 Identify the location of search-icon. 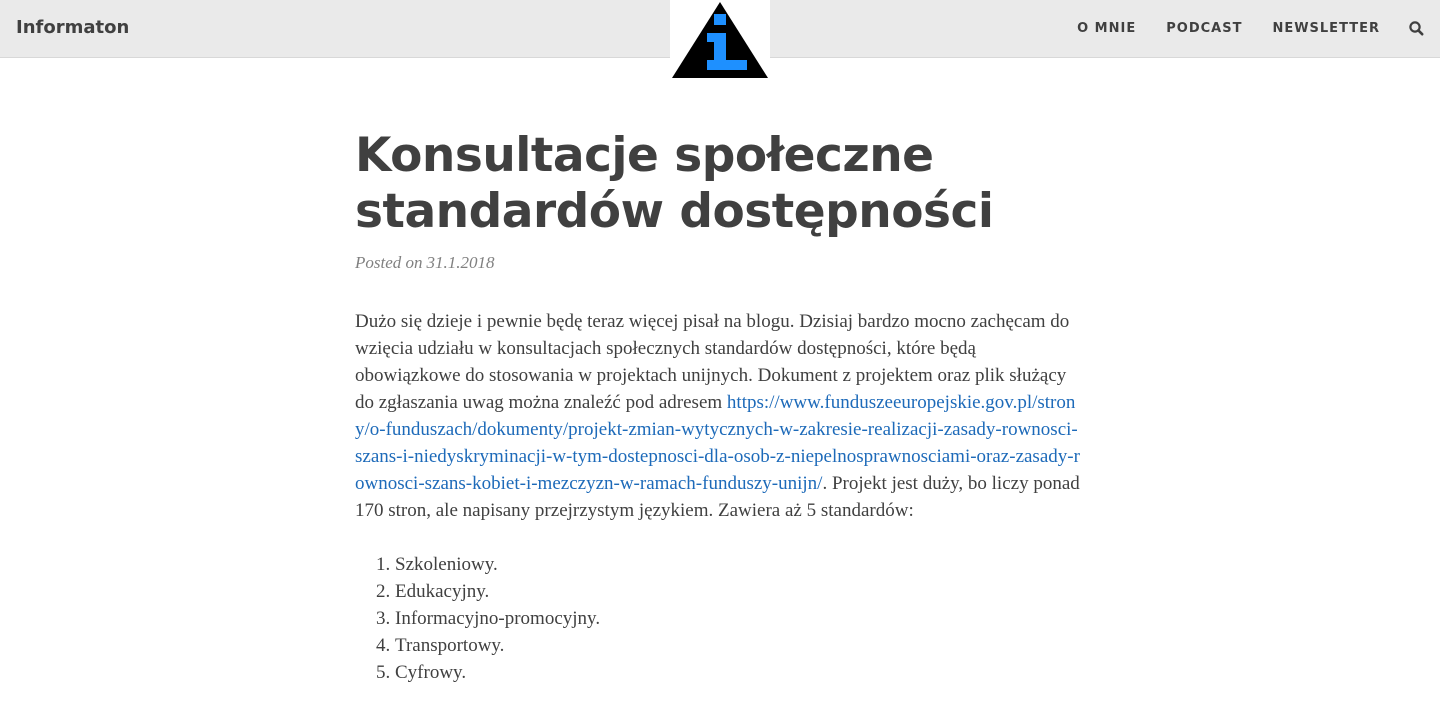
(1416, 28).